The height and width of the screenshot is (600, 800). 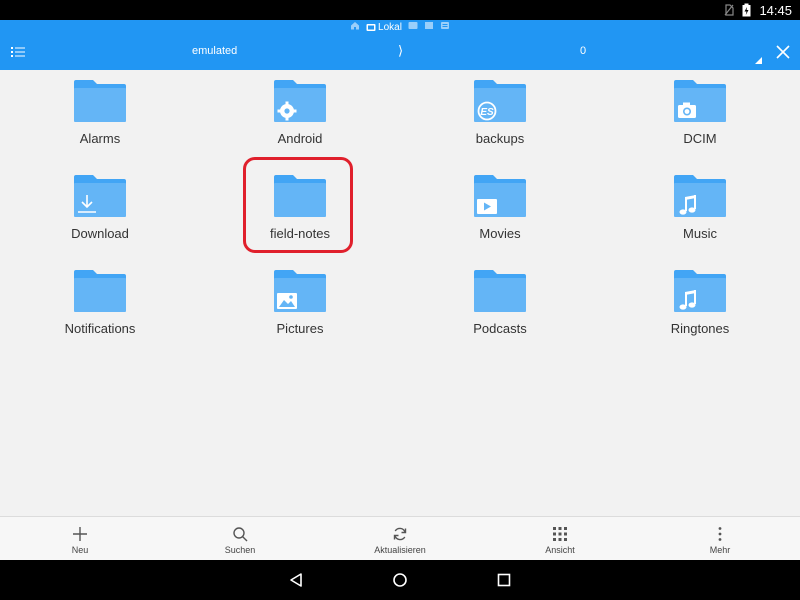 What do you see at coordinates (700, 138) in the screenshot?
I see `folder-label: DCIM` at bounding box center [700, 138].